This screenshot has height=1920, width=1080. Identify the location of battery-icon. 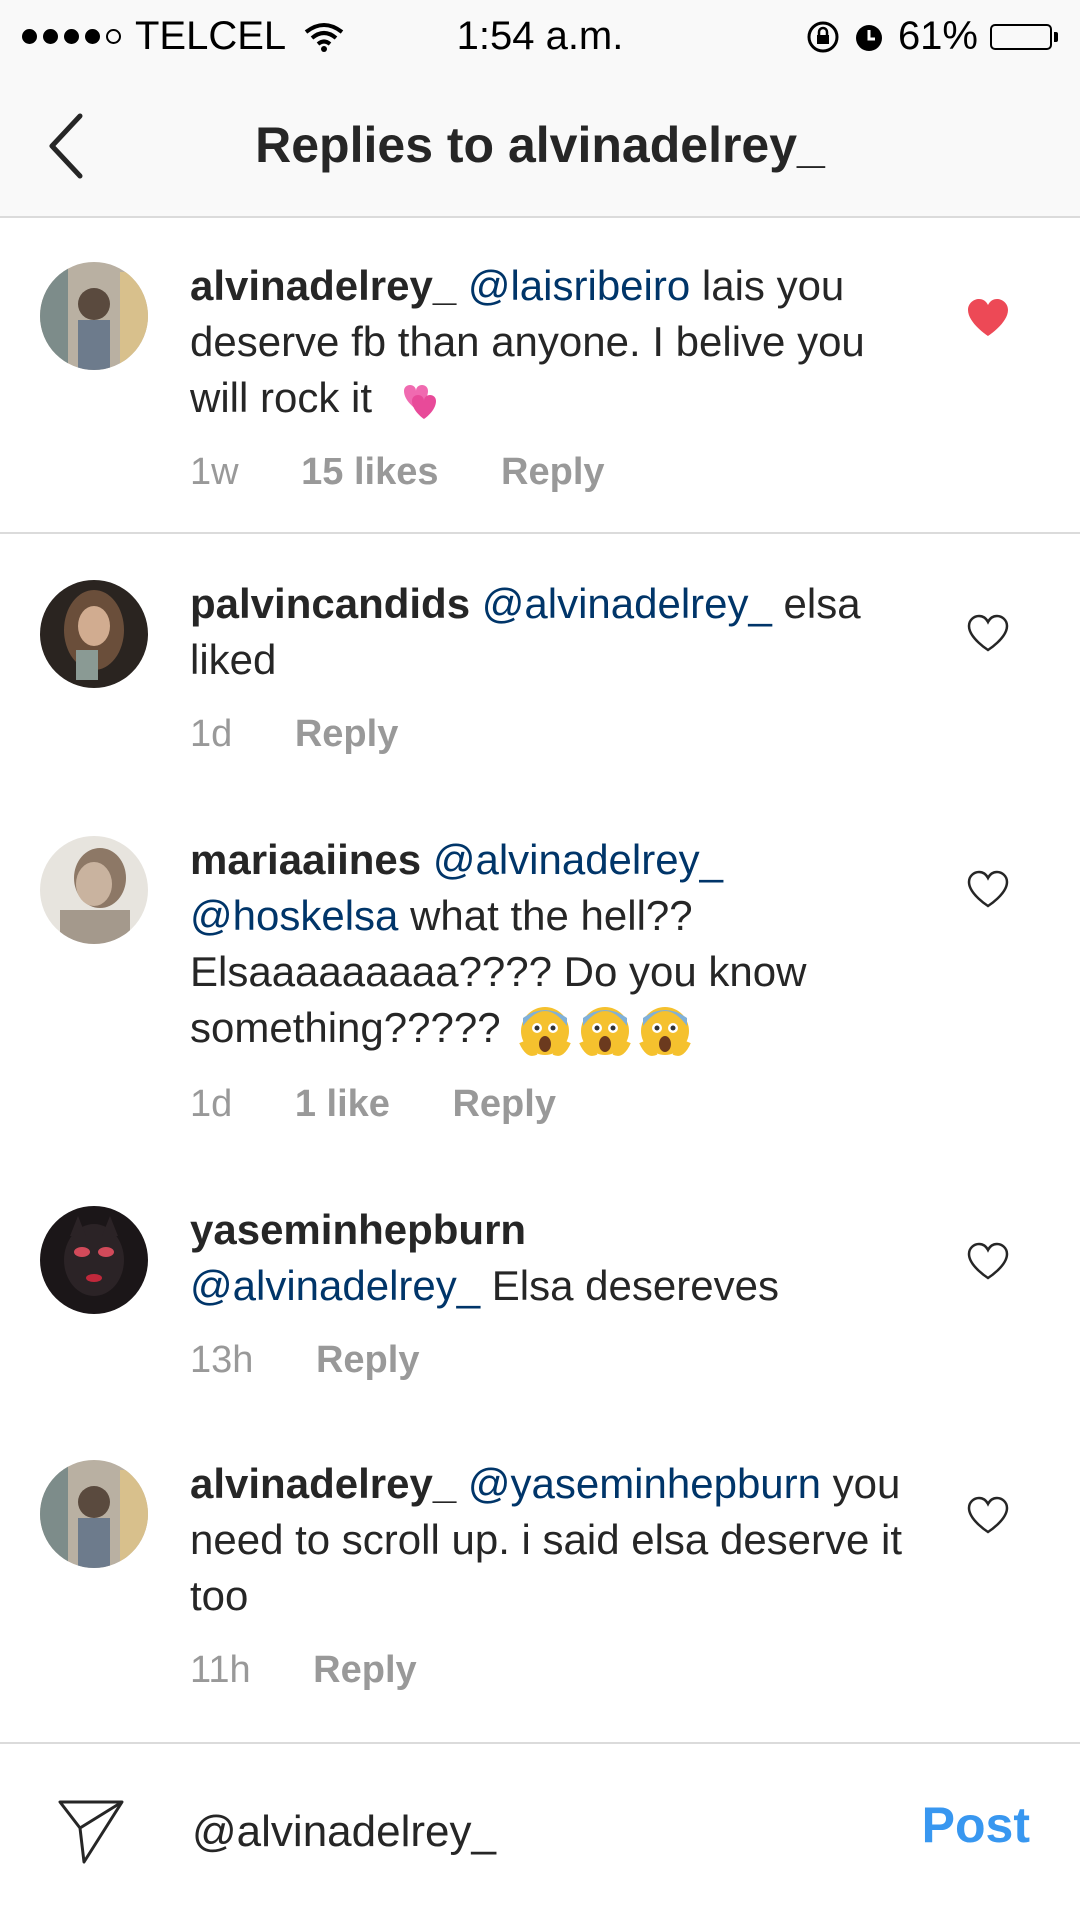
(1024, 36).